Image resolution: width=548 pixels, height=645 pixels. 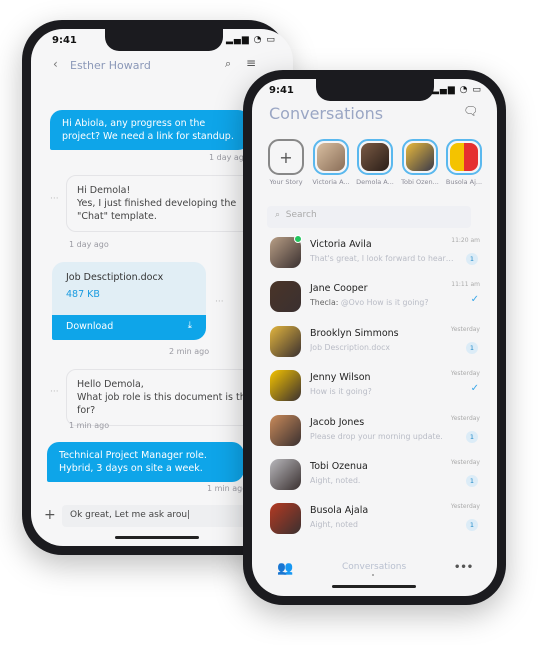 I want to click on contact-name: Jacob Jones, so click(x=337, y=422).